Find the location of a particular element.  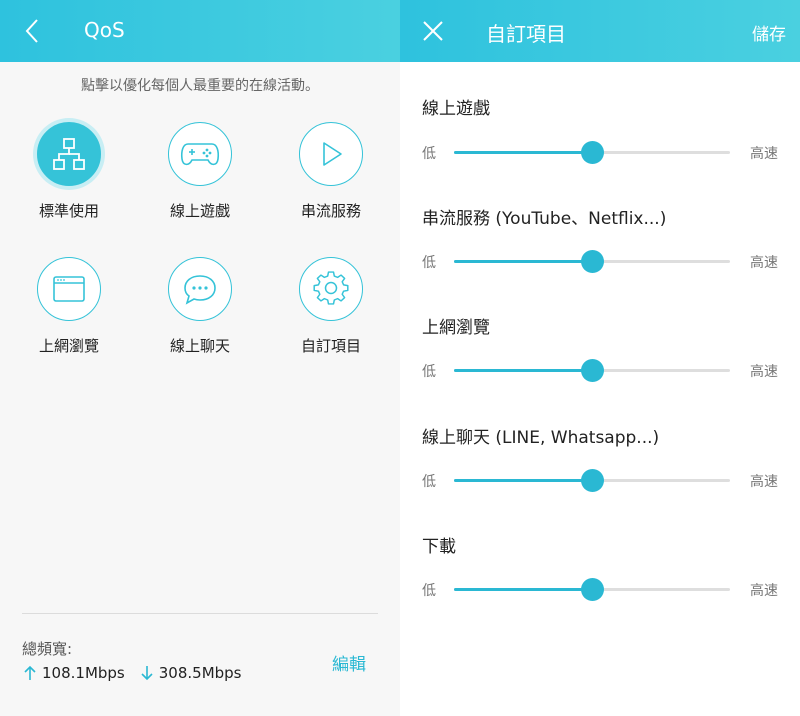

slider-title: 下載 is located at coordinates (439, 547).